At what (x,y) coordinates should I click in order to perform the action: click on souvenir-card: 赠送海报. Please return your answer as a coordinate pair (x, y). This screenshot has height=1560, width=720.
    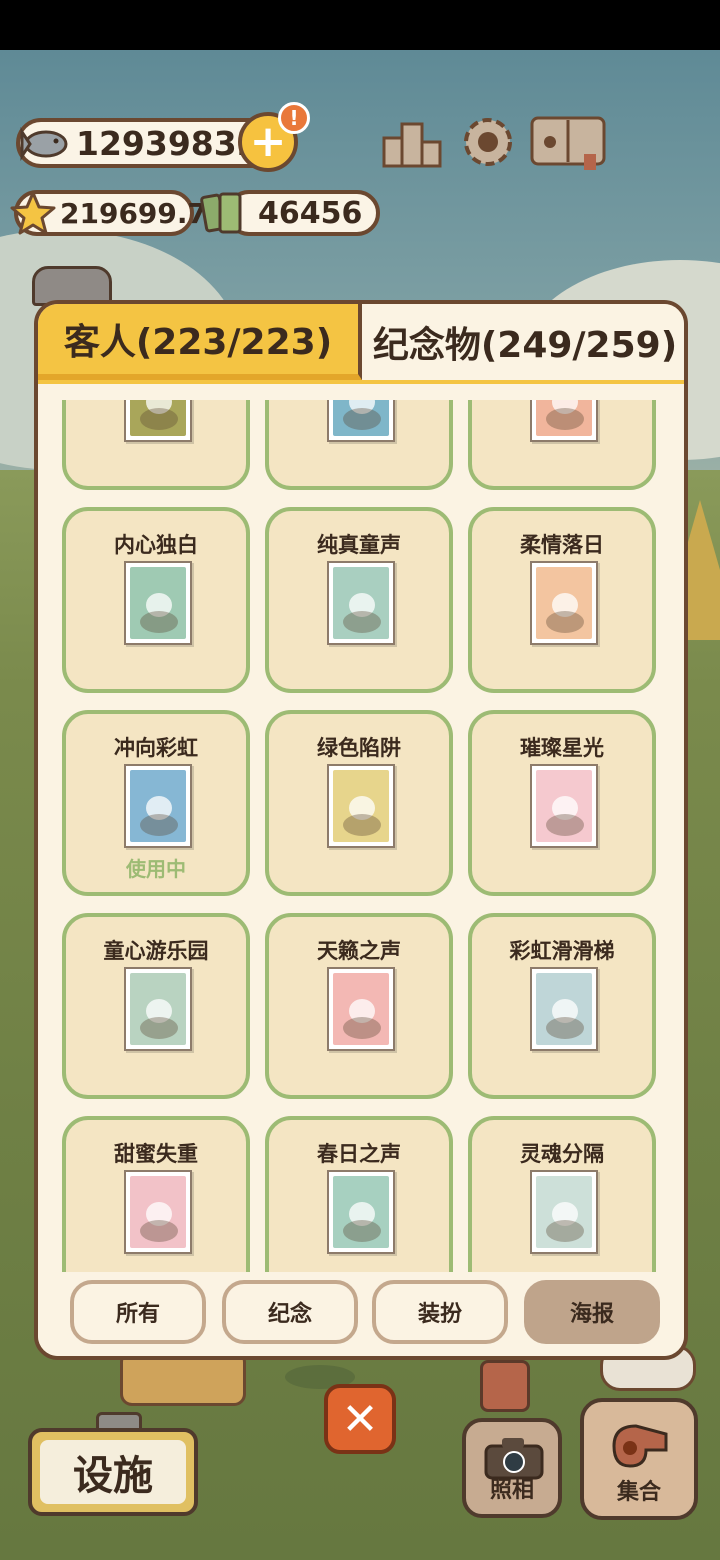
    Looking at the image, I should click on (156, 445).